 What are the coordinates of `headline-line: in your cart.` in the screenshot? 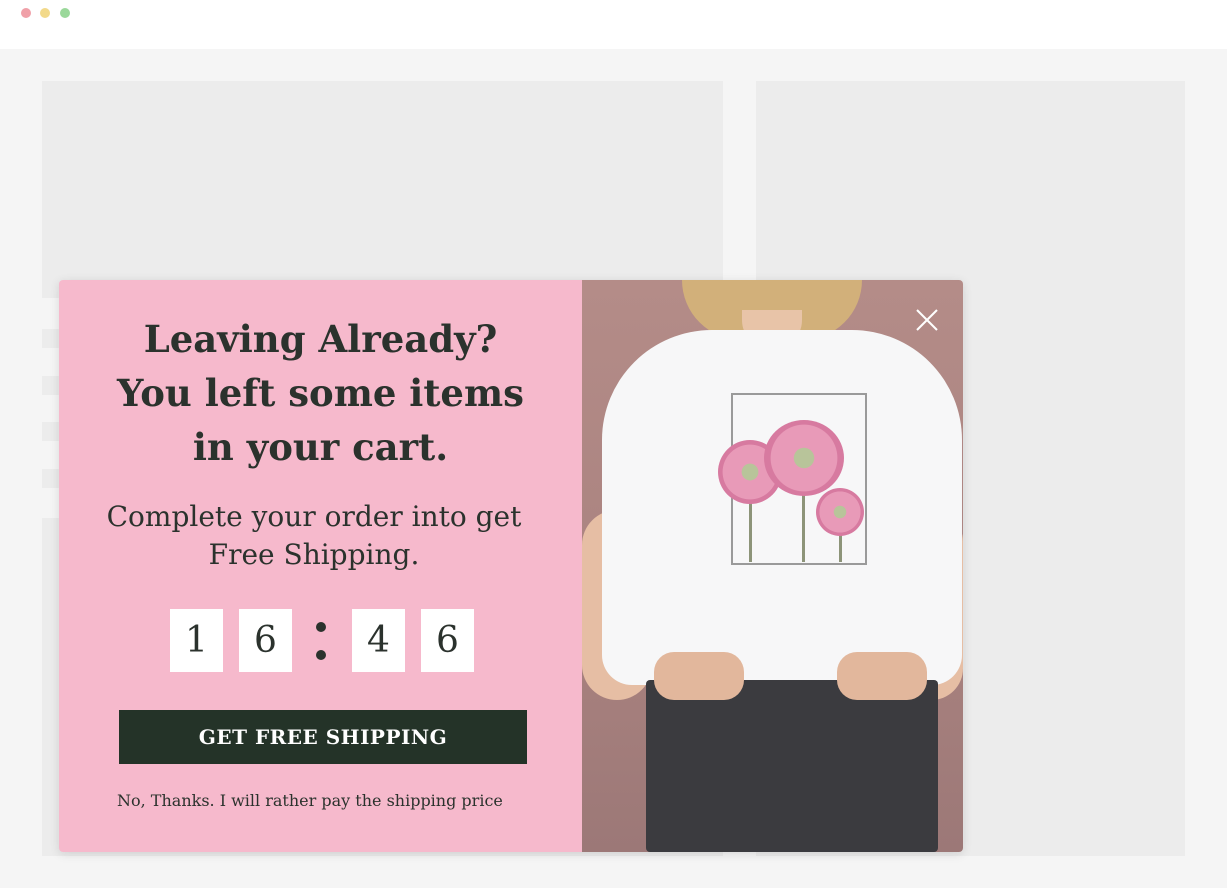 It's located at (320, 447).